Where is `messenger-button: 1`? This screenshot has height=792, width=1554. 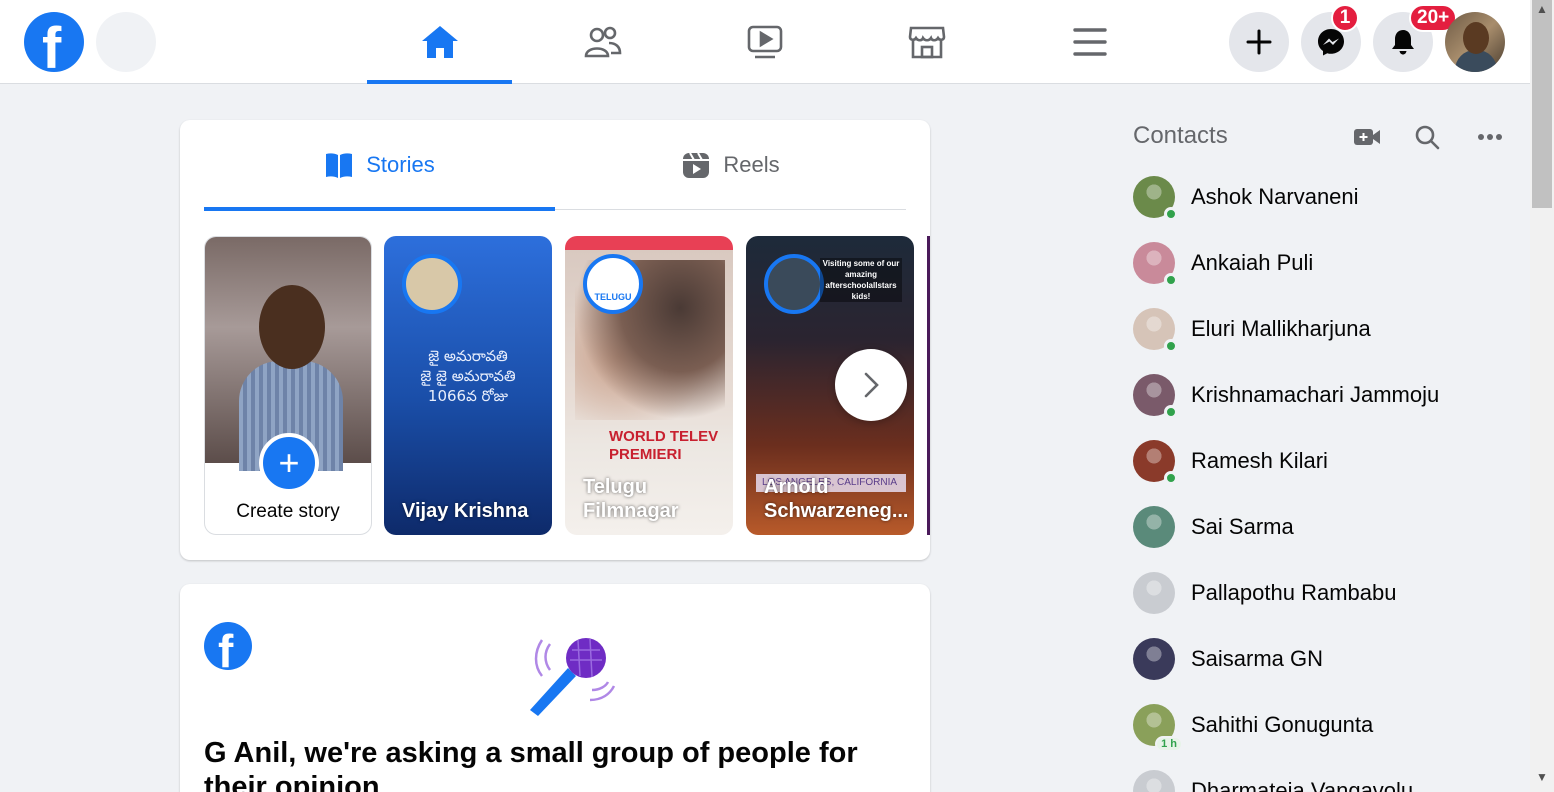
messenger-button: 1 is located at coordinates (1331, 38).